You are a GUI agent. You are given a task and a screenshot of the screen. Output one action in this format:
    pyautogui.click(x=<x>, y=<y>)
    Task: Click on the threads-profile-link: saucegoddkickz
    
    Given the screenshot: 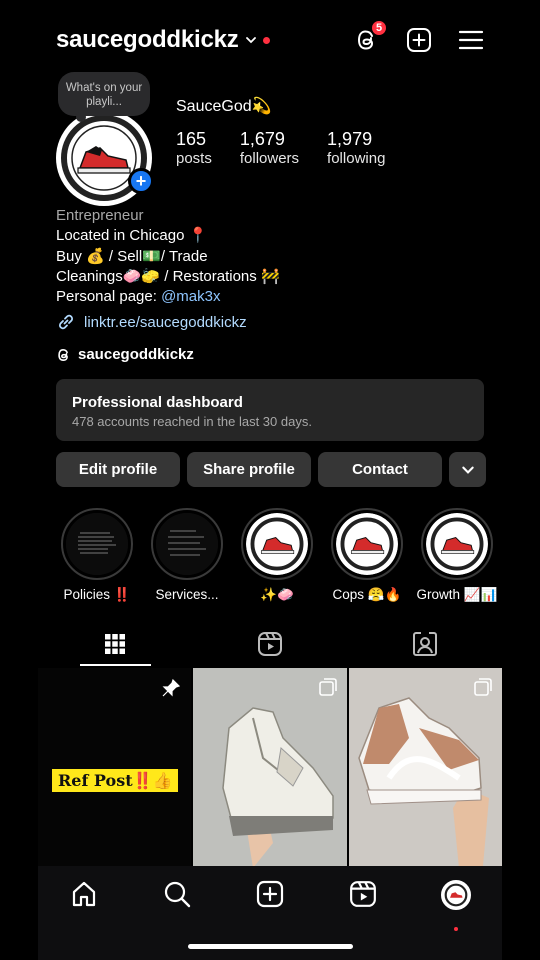 What is the action you would take?
    pyautogui.click(x=125, y=354)
    